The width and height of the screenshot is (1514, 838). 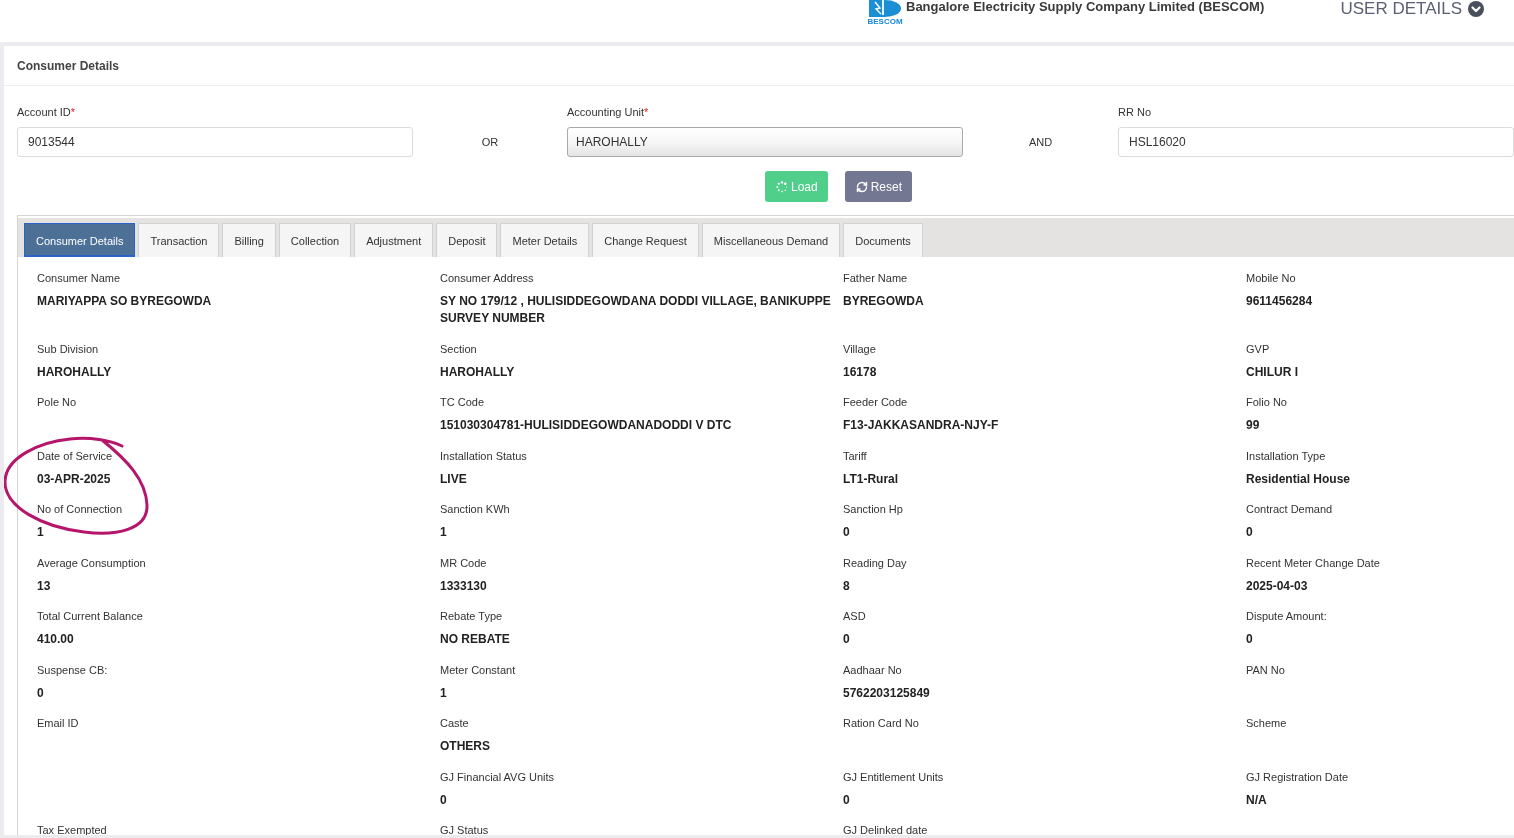 I want to click on detail-label: Consumer Name, so click(x=79, y=278).